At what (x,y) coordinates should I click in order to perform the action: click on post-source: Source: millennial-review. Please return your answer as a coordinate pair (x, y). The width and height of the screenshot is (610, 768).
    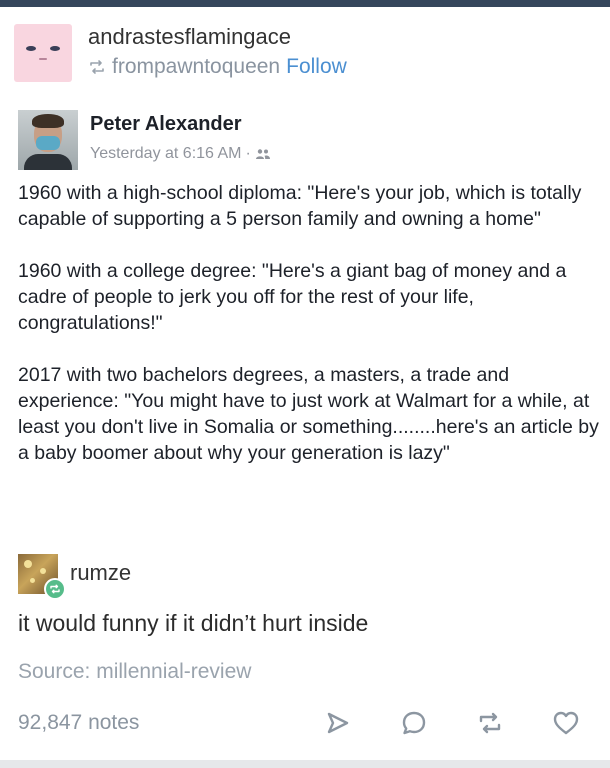
    Looking at the image, I should click on (134, 672).